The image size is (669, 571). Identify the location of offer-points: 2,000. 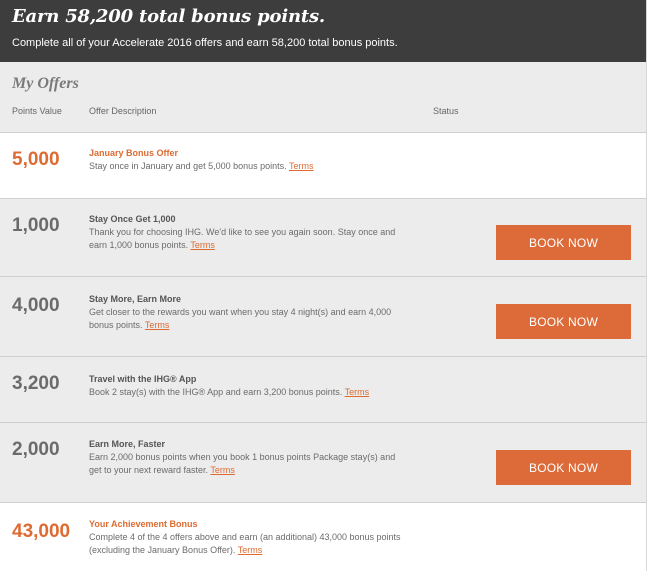
(36, 449).